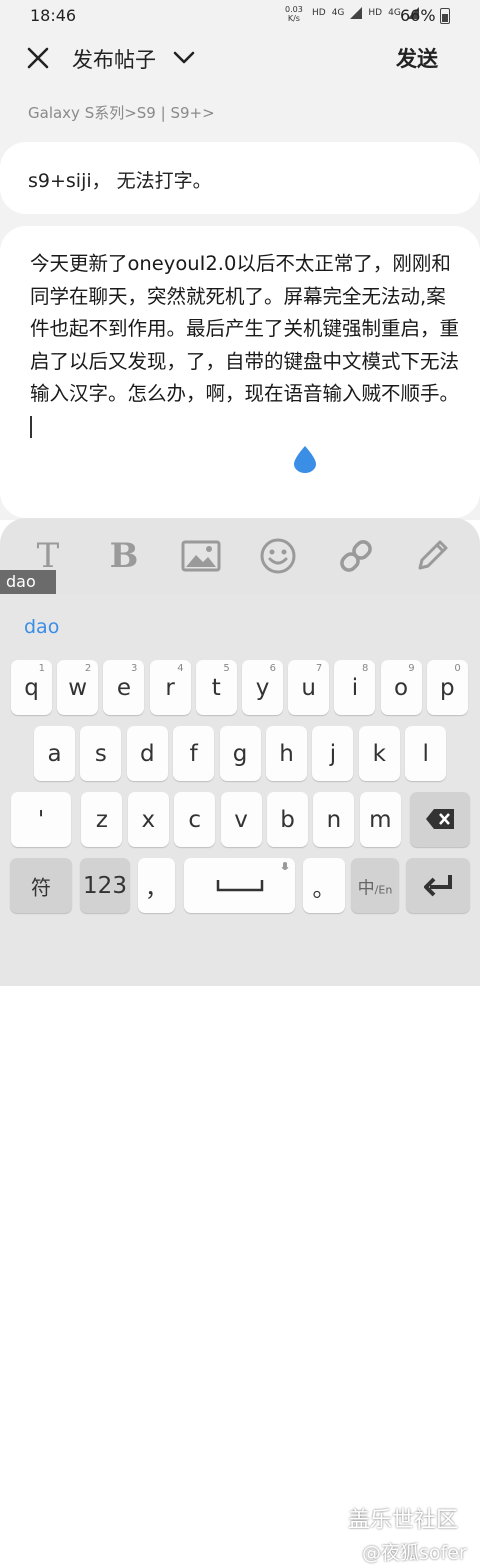 The width and height of the screenshot is (480, 1565). What do you see at coordinates (356, 13) in the screenshot?
I see `signal-icon` at bounding box center [356, 13].